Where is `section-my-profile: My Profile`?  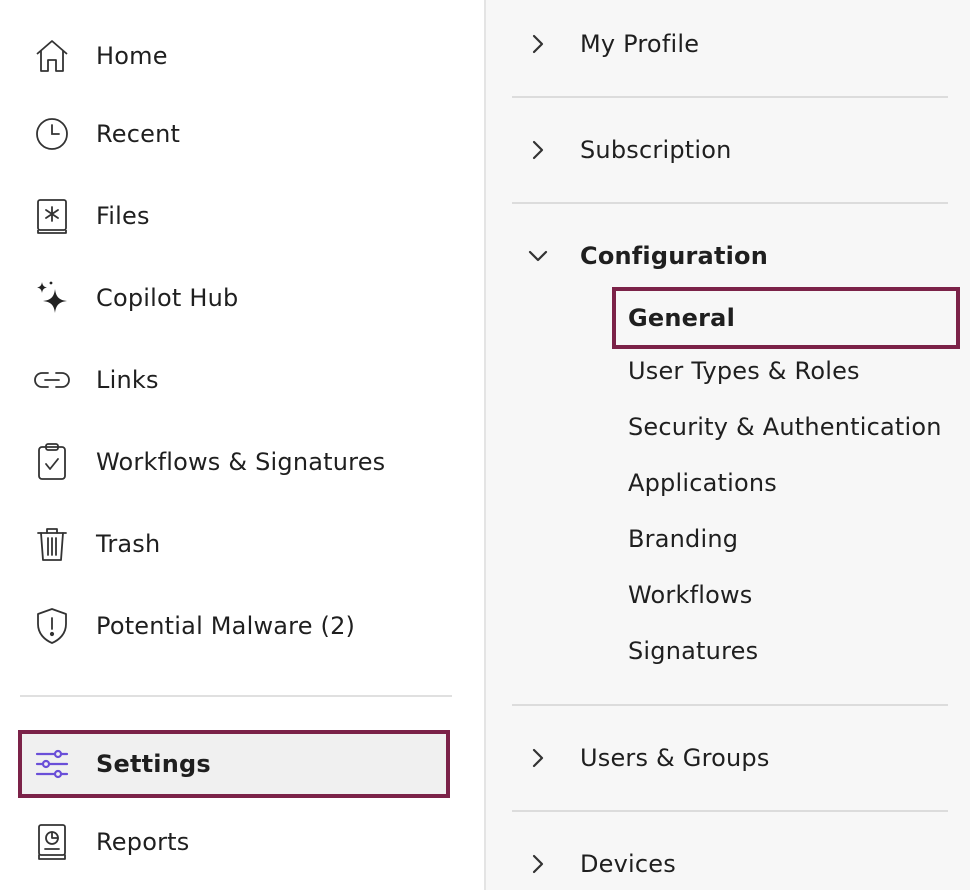 section-my-profile: My Profile is located at coordinates (737, 44).